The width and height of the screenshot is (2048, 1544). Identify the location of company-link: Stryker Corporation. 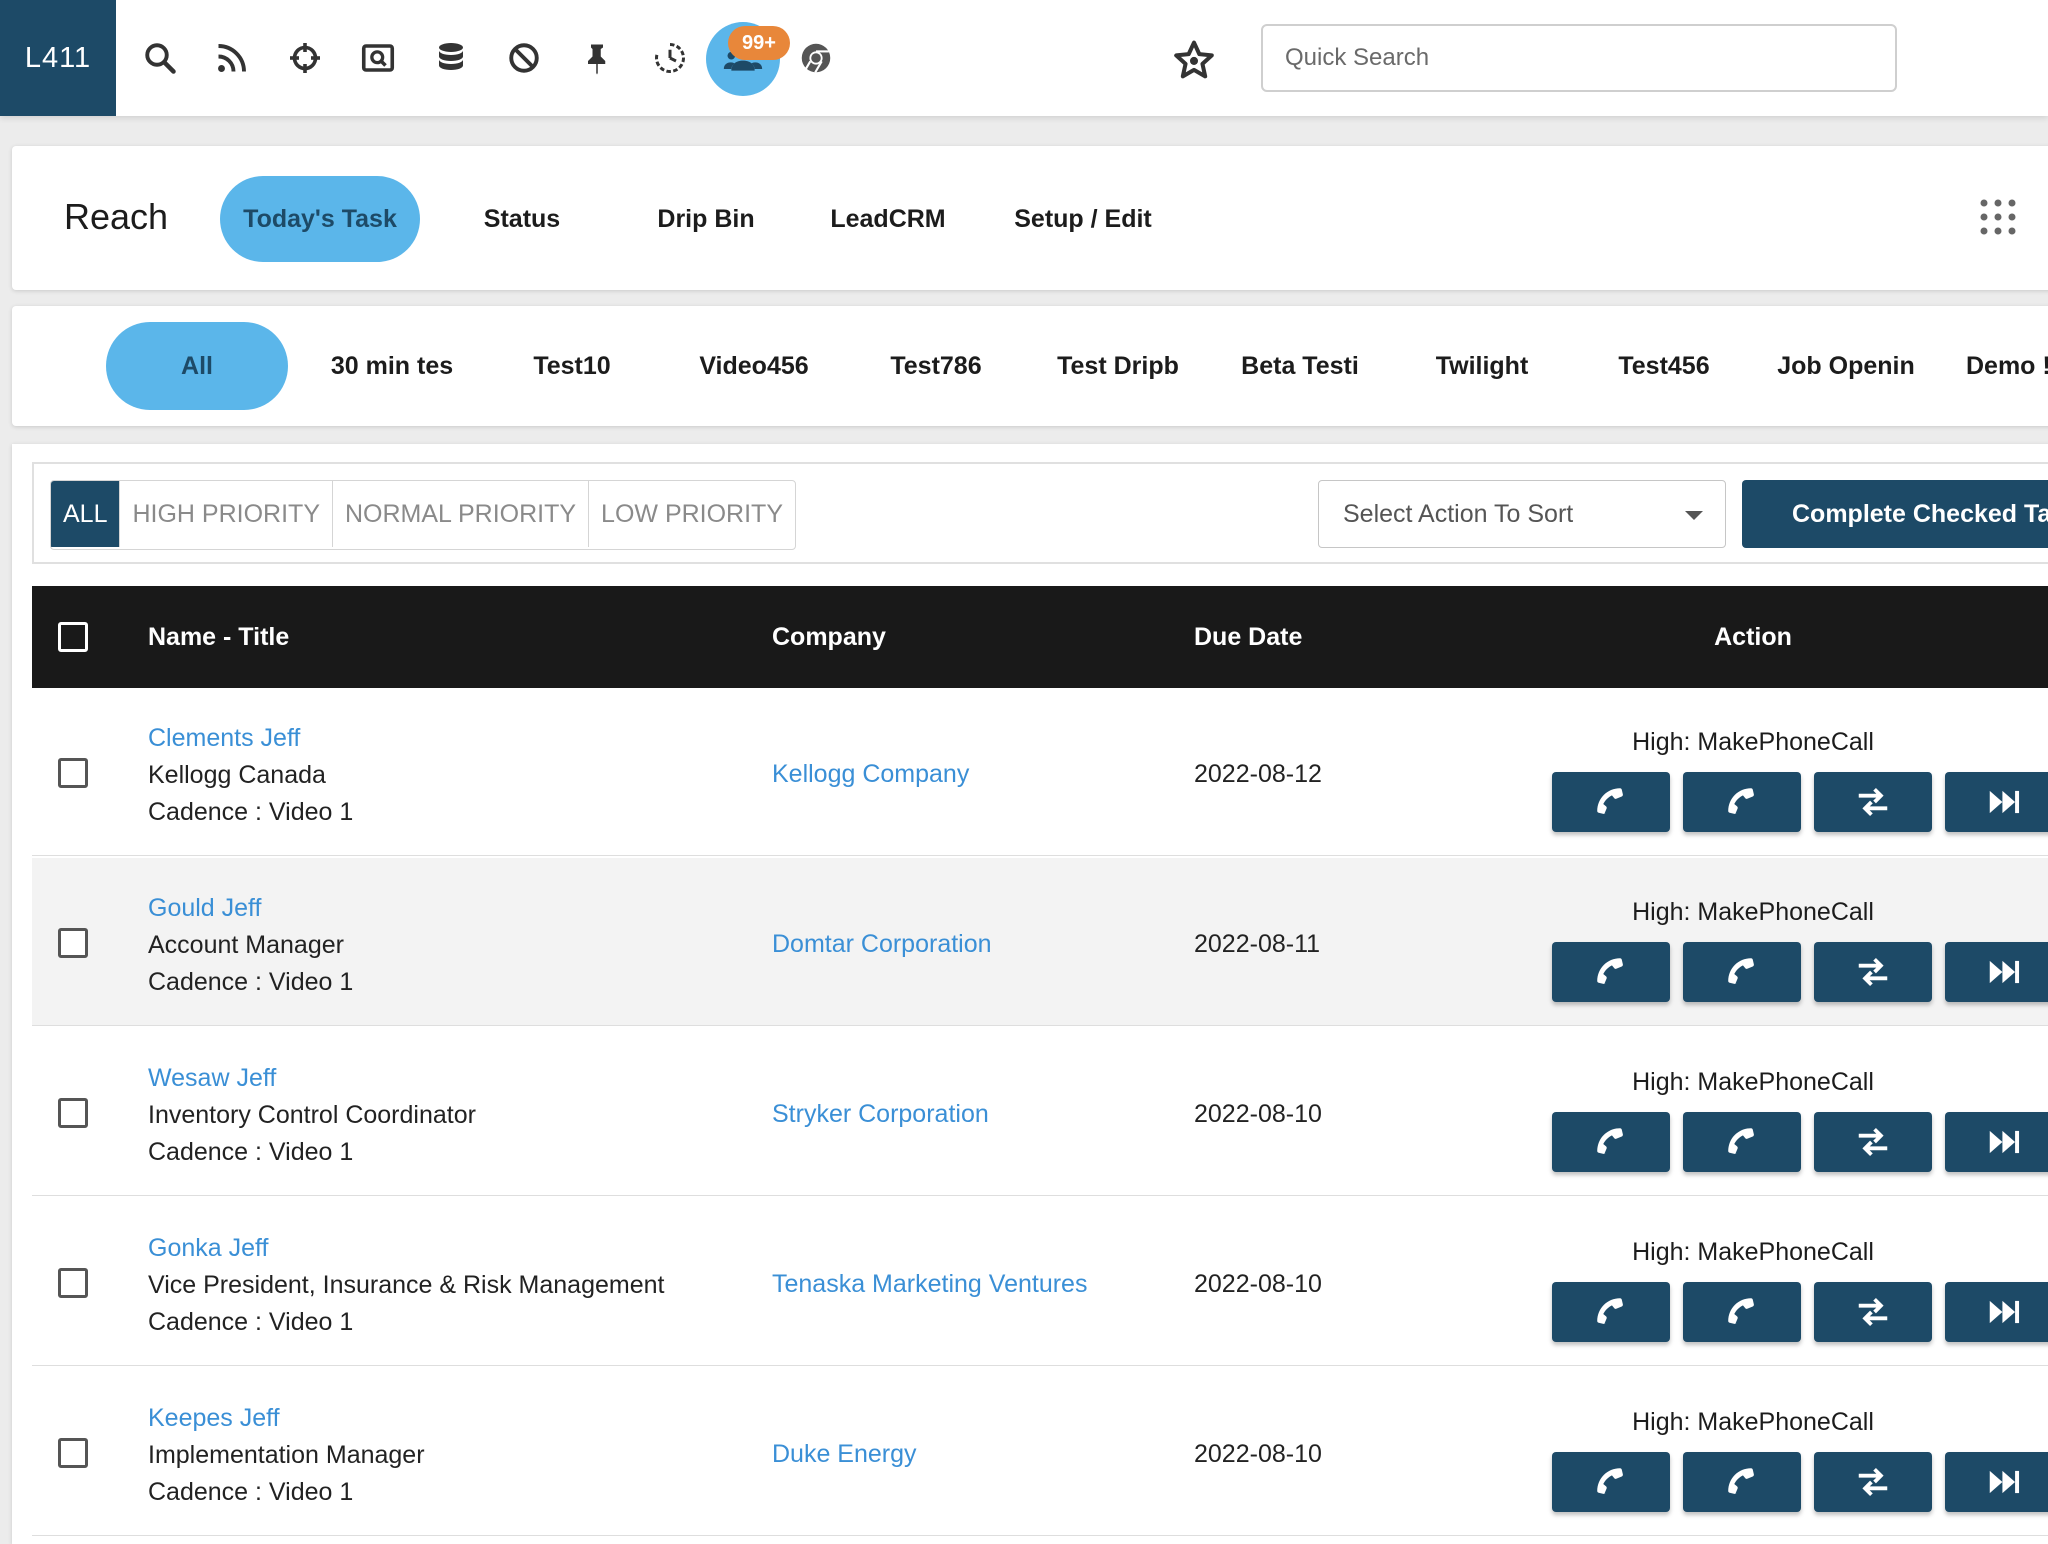
(880, 1114).